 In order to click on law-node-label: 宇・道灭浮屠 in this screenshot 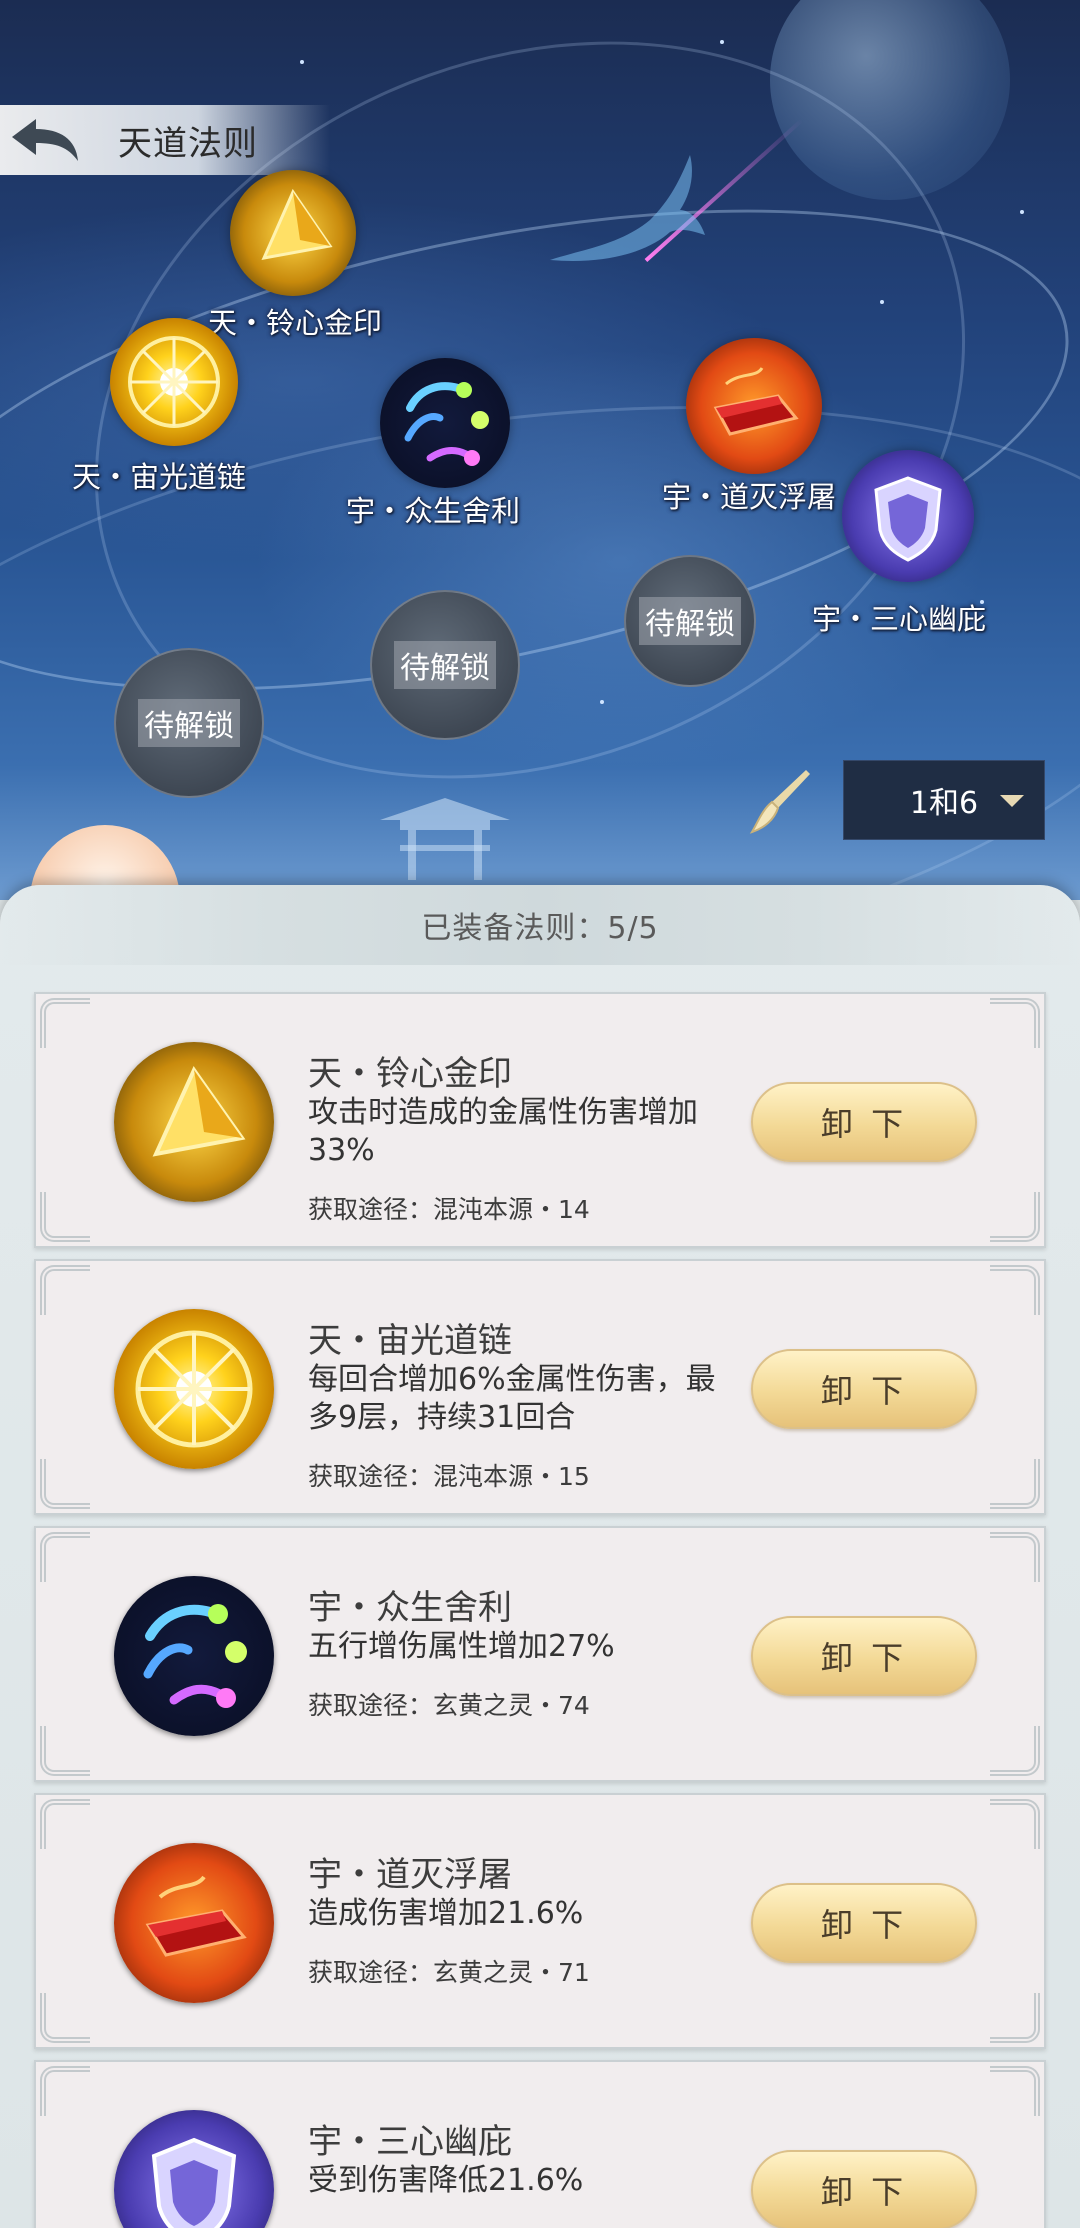, I will do `click(749, 497)`.